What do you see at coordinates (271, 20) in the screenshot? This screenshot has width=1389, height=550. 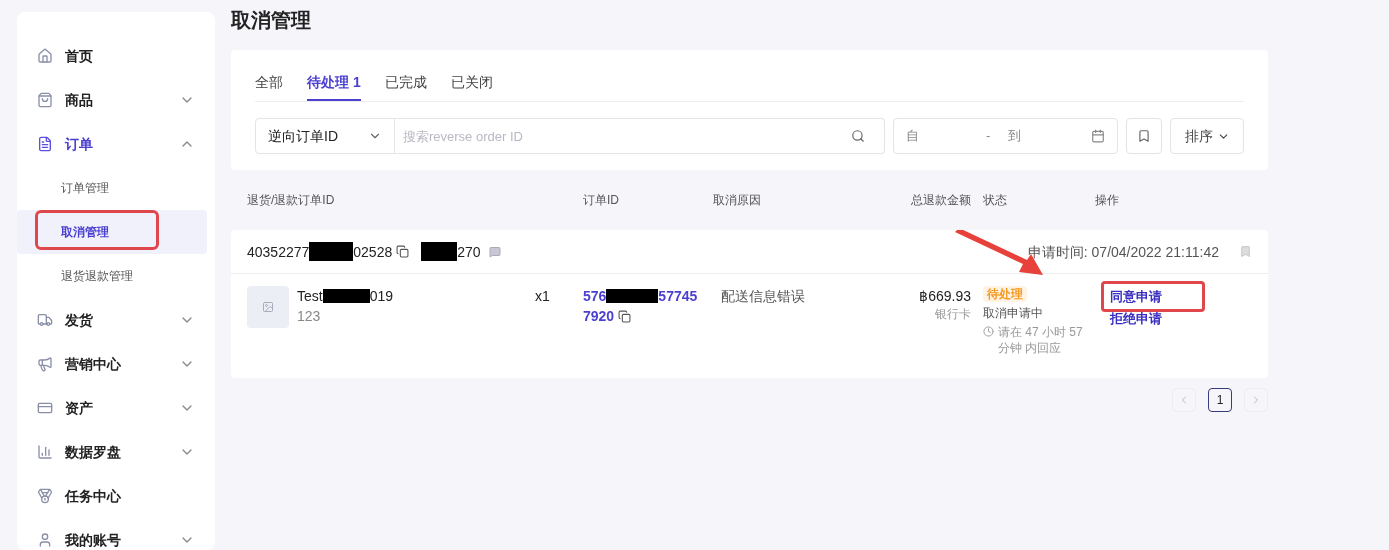 I see `page-title: 取消管理` at bounding box center [271, 20].